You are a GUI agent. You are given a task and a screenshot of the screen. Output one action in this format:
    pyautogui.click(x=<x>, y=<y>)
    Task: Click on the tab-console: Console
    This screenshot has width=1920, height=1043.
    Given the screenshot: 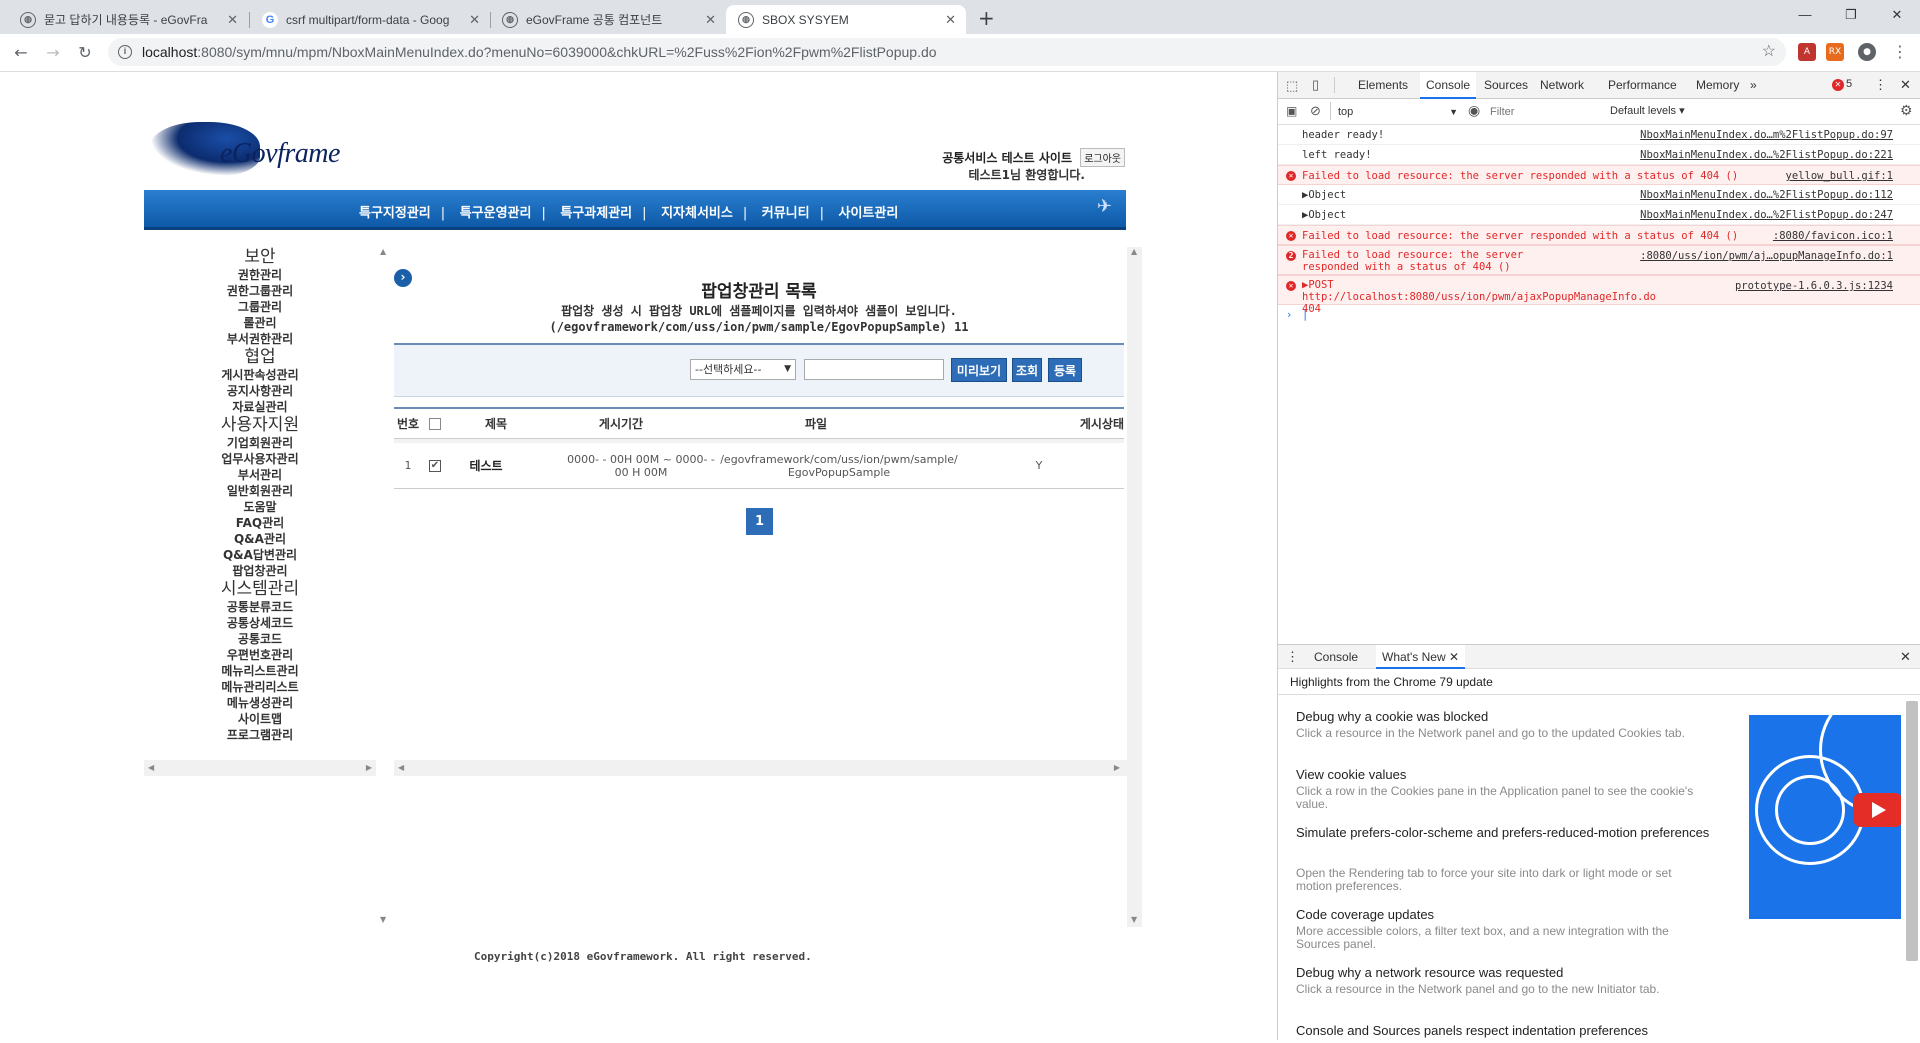 What is the action you would take?
    pyautogui.click(x=1448, y=85)
    